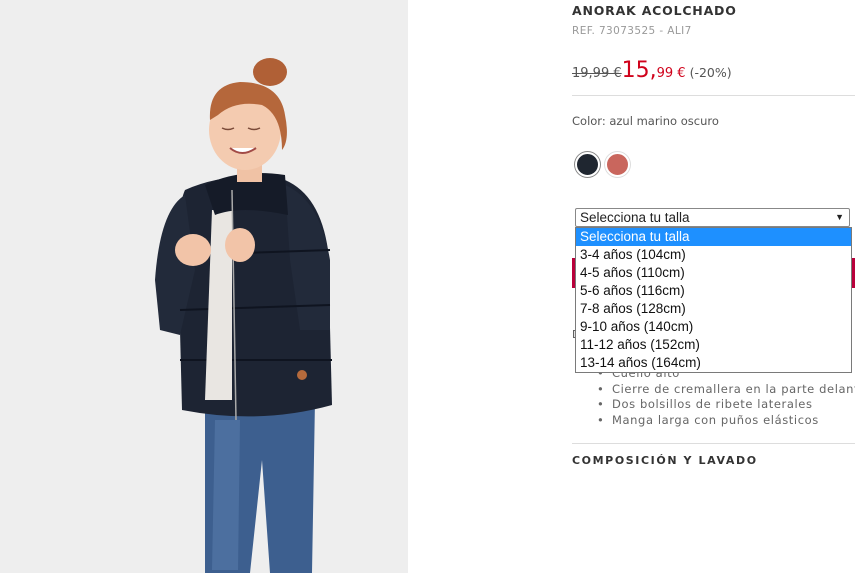 The height and width of the screenshot is (573, 855). Describe the element at coordinates (724, 421) in the screenshot. I see `list-item: Manga larga con puños elásticos` at that location.